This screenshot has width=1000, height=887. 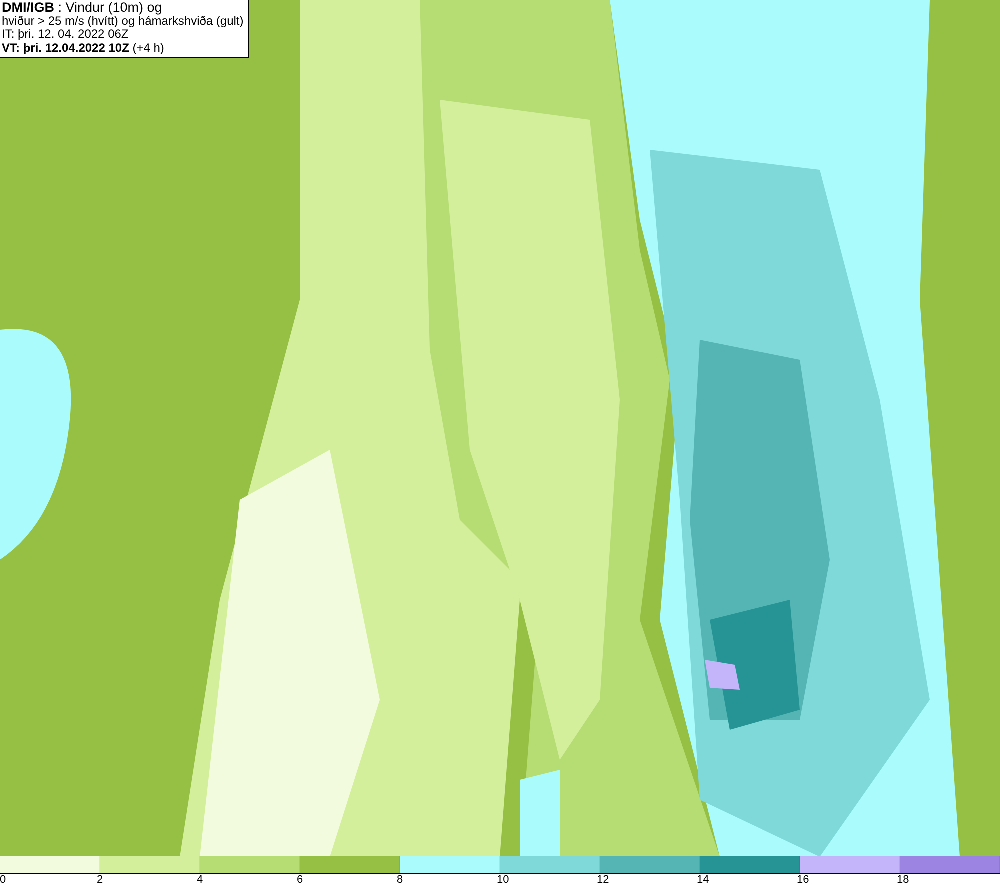 I want to click on legend-label: 12, so click(x=603, y=880).